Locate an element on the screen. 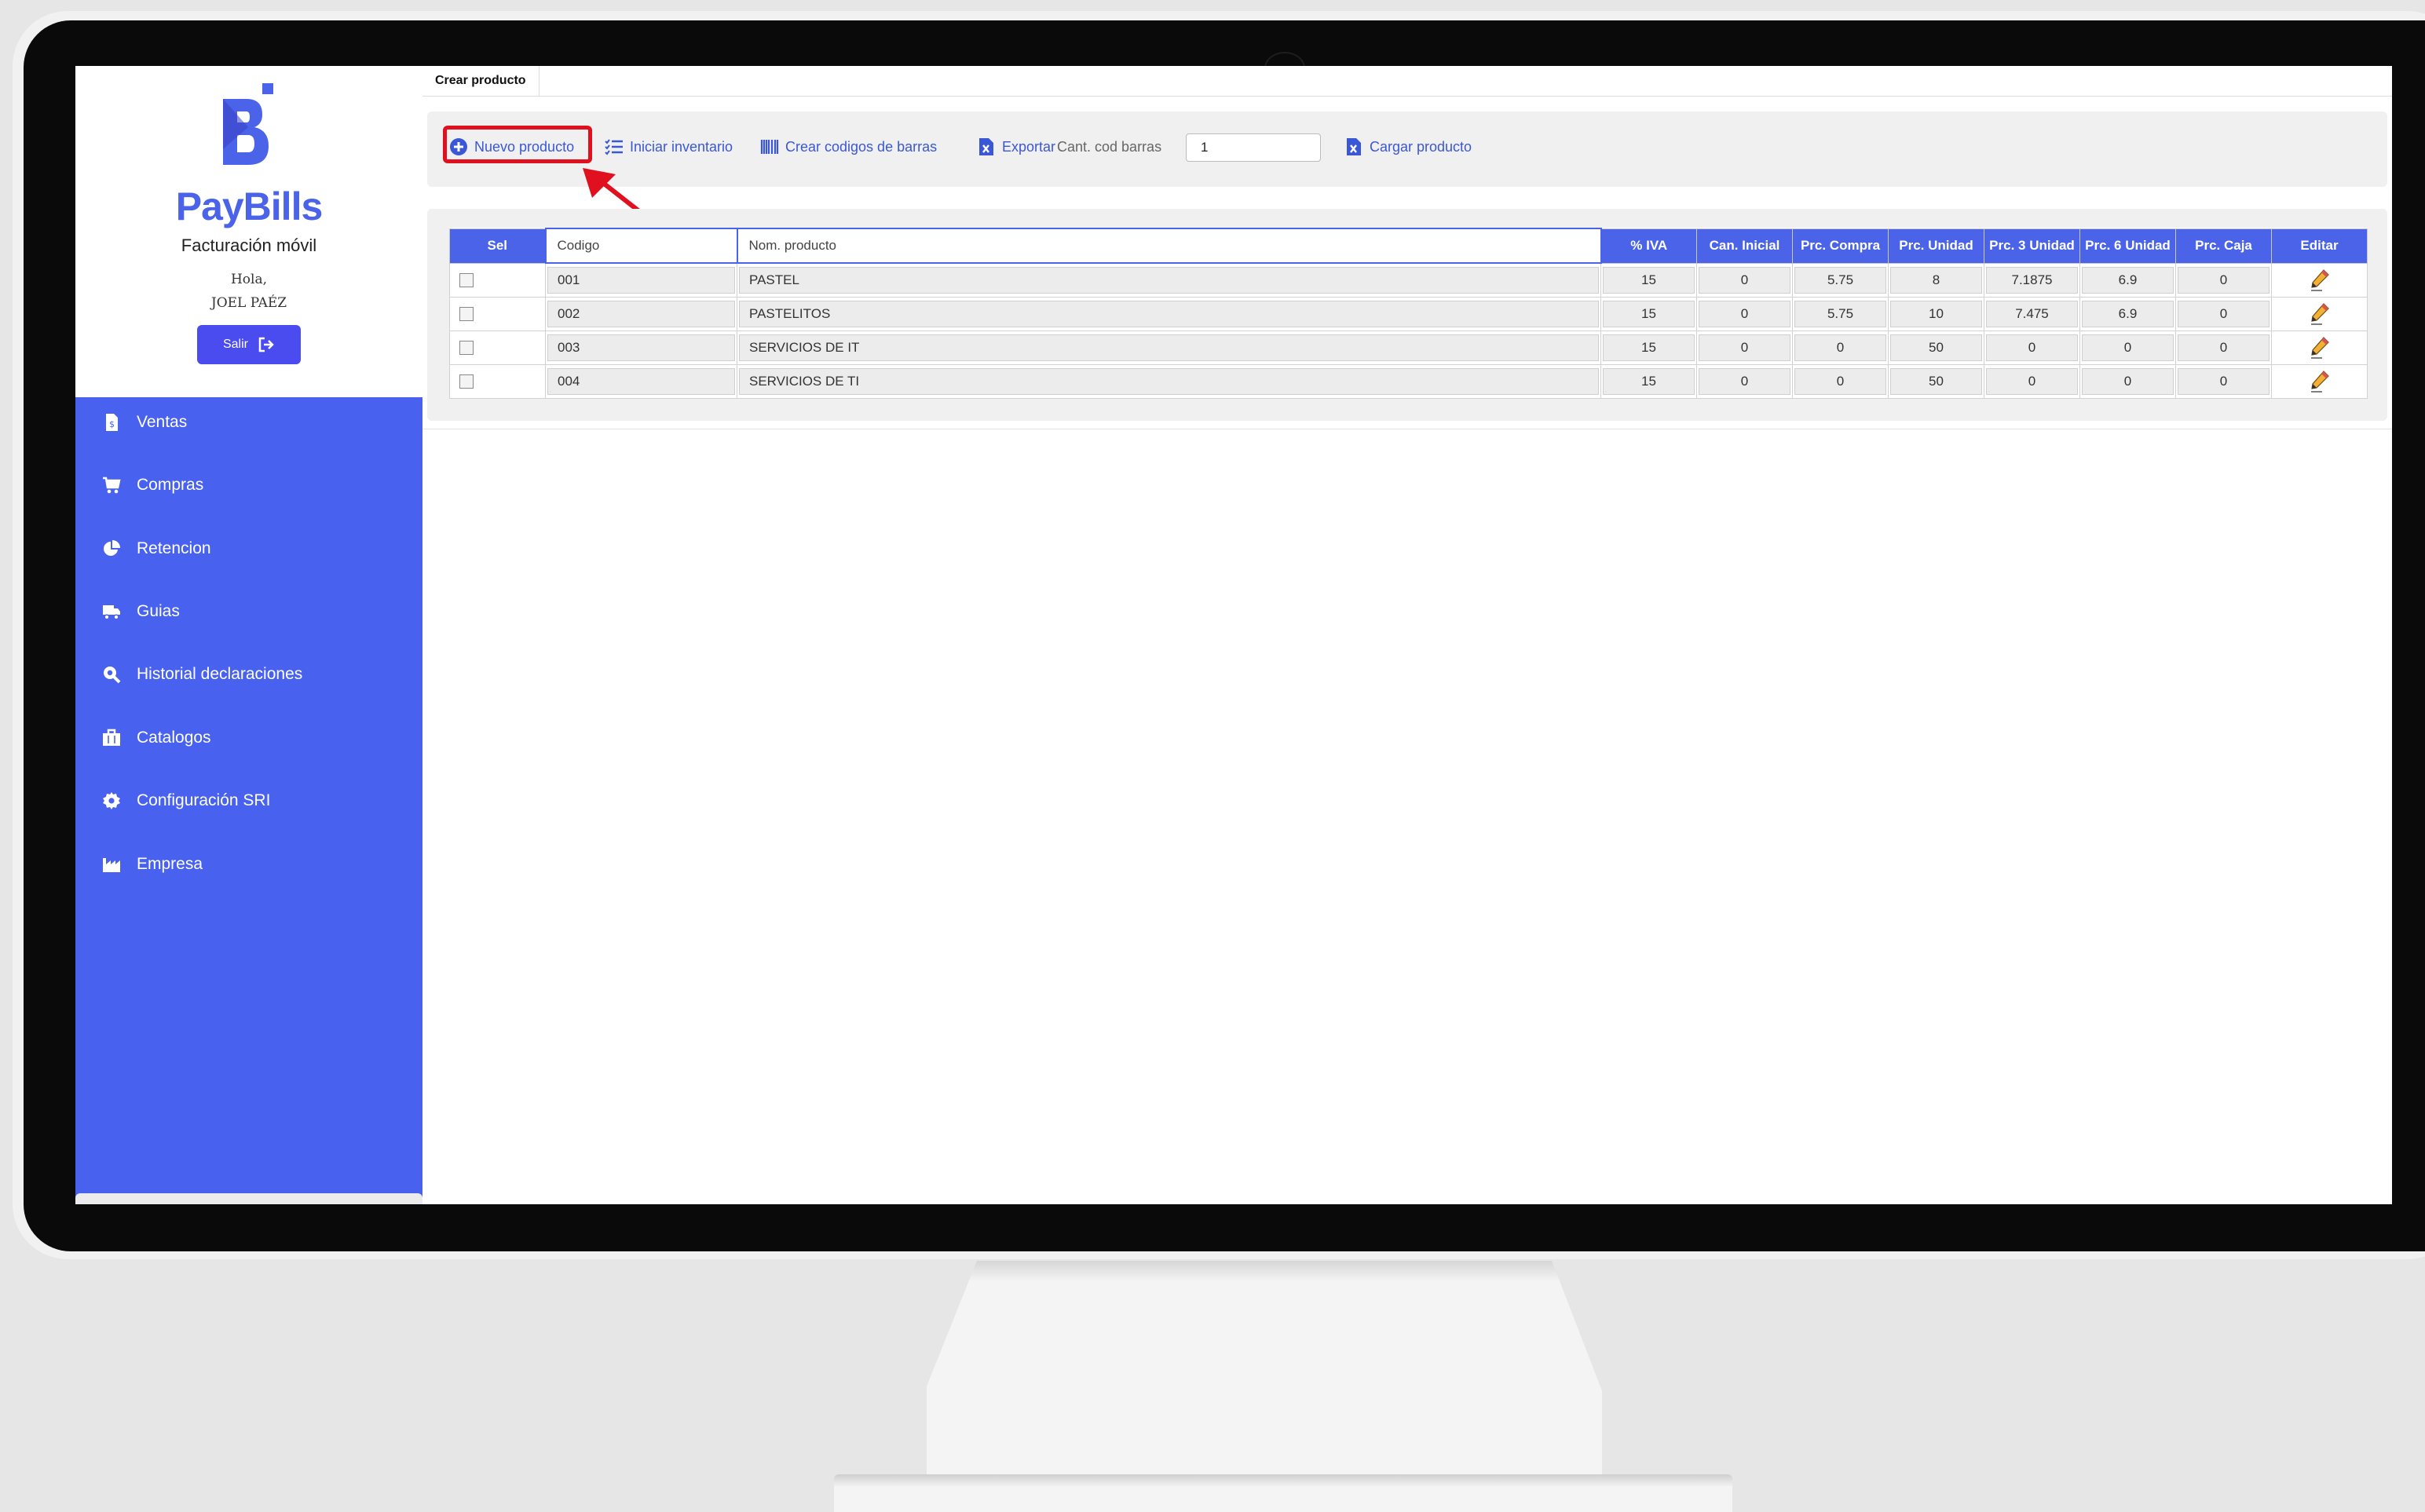 The height and width of the screenshot is (1512, 2425). cell-nombre: PASTEL is located at coordinates (1169, 280).